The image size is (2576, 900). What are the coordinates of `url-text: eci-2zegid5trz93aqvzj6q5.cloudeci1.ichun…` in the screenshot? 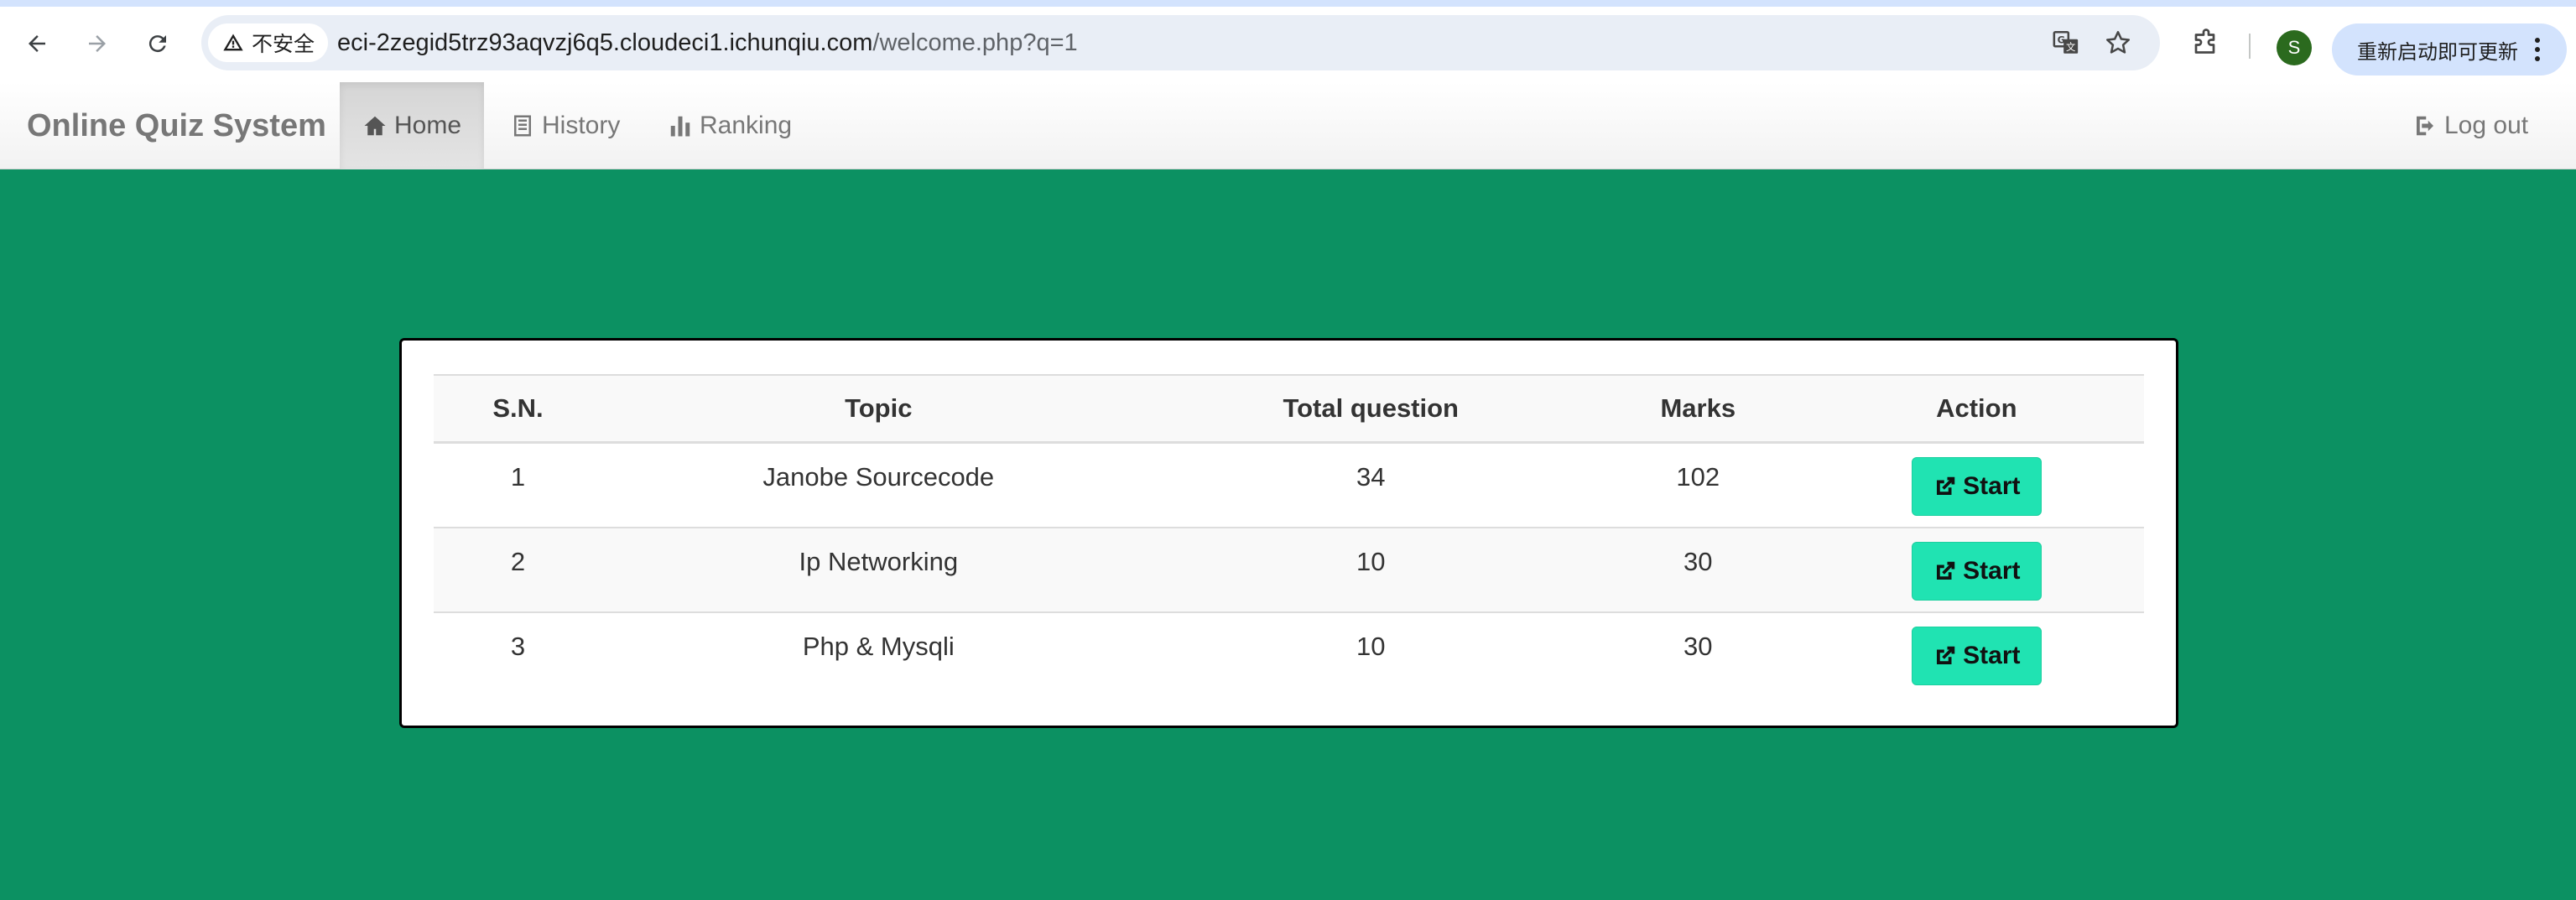 It's located at (707, 42).